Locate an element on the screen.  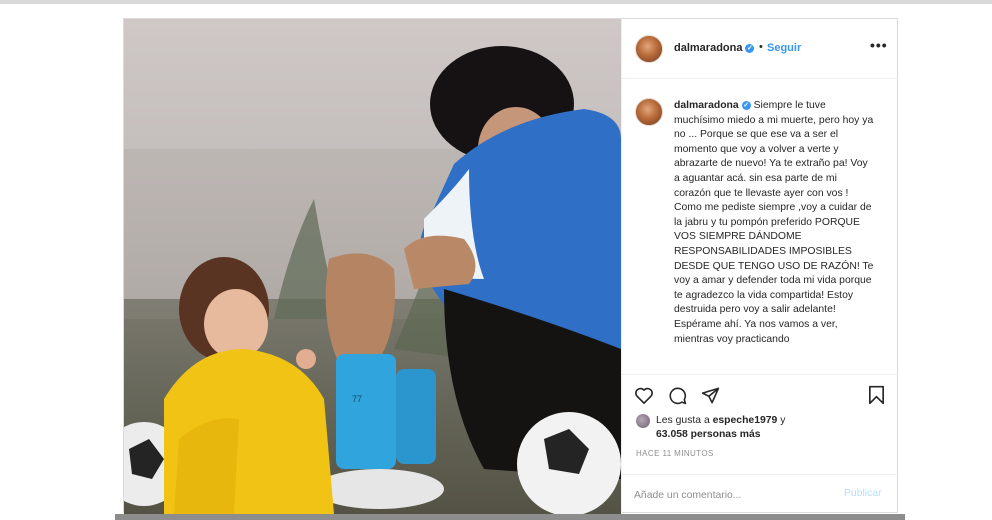
post-header: dalmaradona ✓ • Seguir ••• is located at coordinates (760, 49).